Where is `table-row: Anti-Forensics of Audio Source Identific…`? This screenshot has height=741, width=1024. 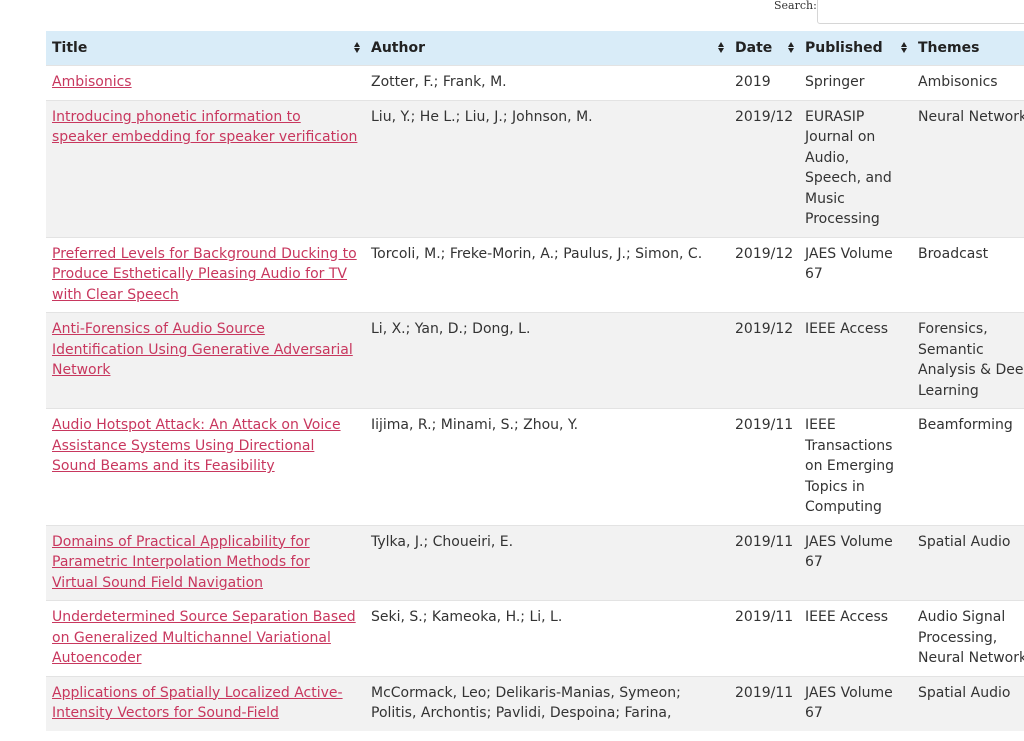
table-row: Anti-Forensics of Audio Source Identific… is located at coordinates (535, 360).